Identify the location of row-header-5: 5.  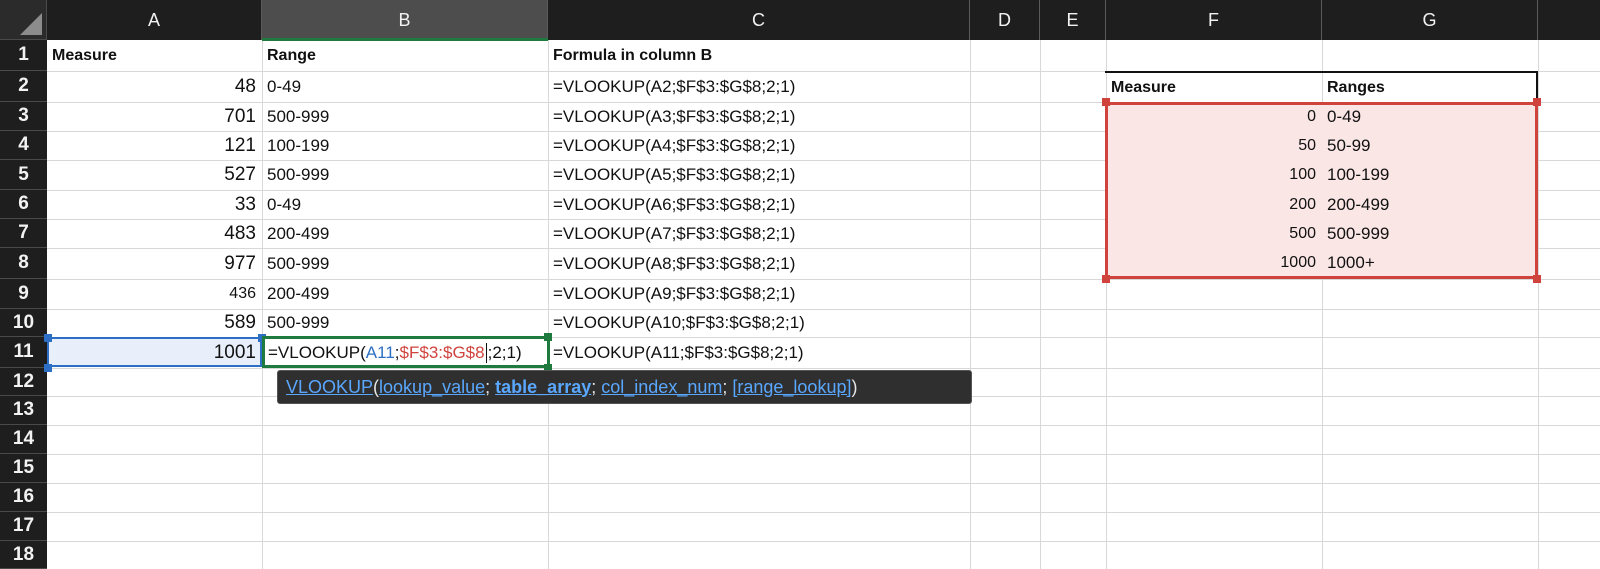
(23, 175).